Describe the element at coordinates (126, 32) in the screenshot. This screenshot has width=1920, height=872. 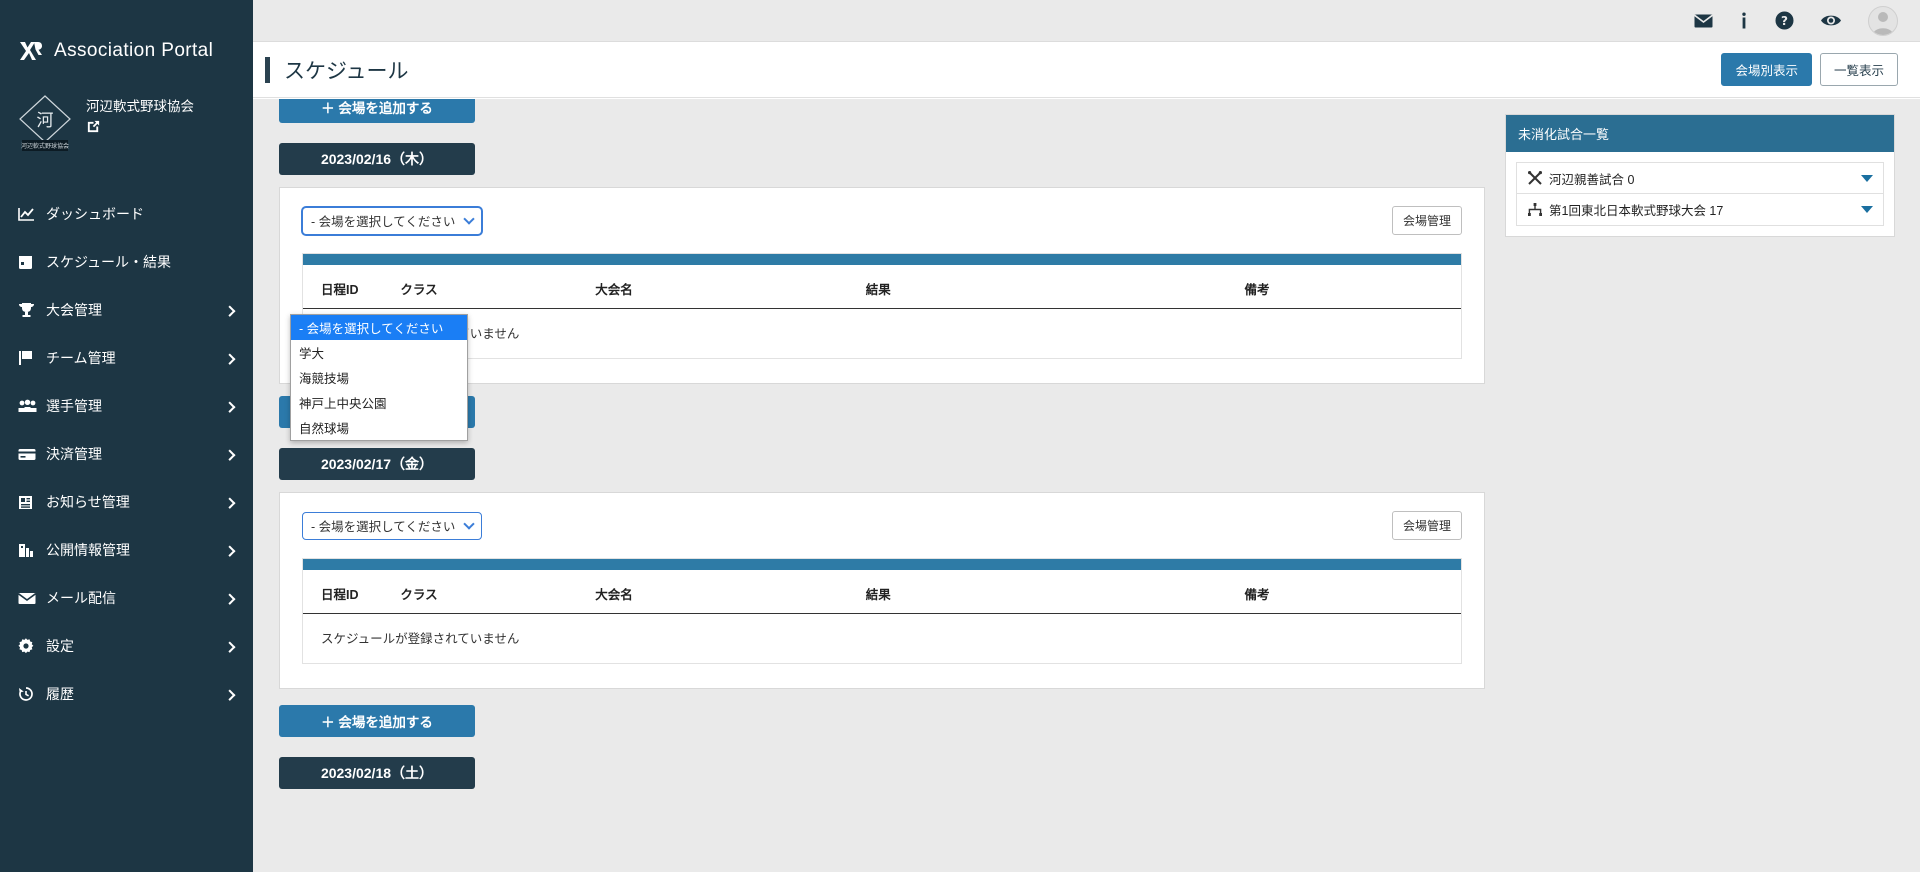
I see `brand: Association Portal` at that location.